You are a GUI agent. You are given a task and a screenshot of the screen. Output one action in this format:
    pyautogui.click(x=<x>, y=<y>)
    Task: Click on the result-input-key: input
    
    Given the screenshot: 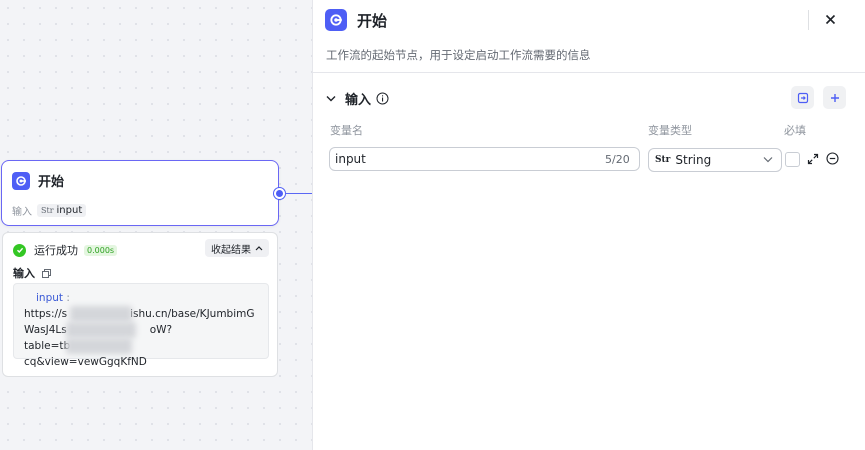 What is the action you would take?
    pyautogui.click(x=50, y=298)
    